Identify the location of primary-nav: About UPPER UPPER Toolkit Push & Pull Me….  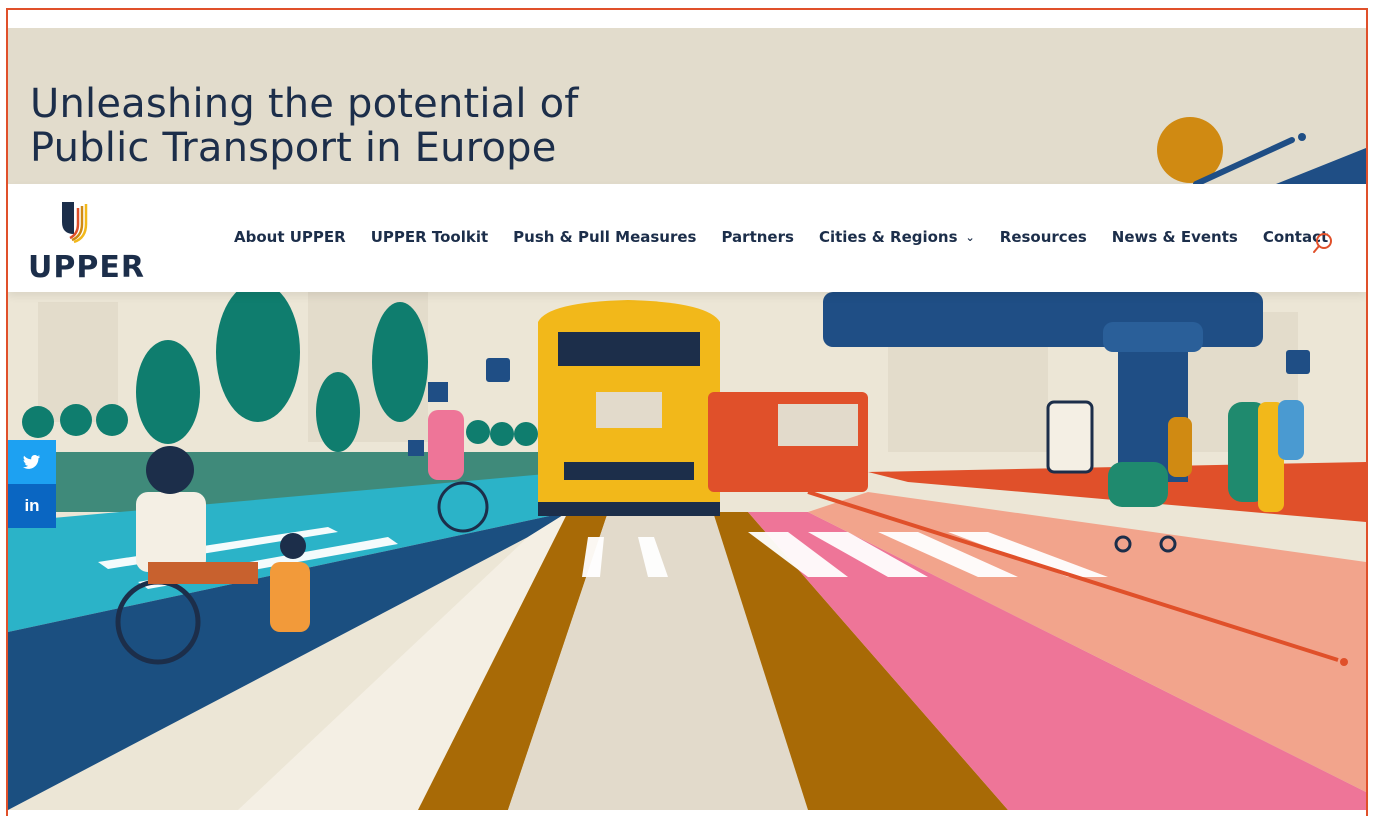
(793, 237).